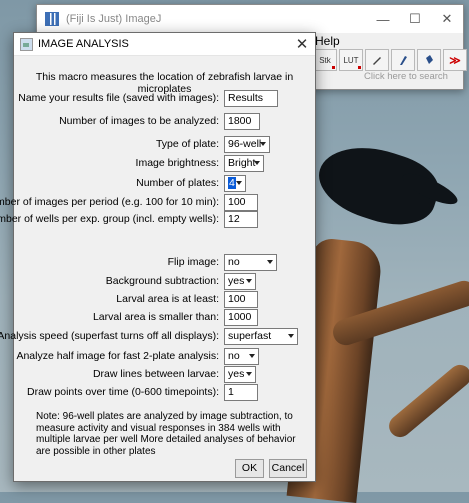  I want to click on row-num-images: Number of images to be analyzed: 1800, so click(164, 122).